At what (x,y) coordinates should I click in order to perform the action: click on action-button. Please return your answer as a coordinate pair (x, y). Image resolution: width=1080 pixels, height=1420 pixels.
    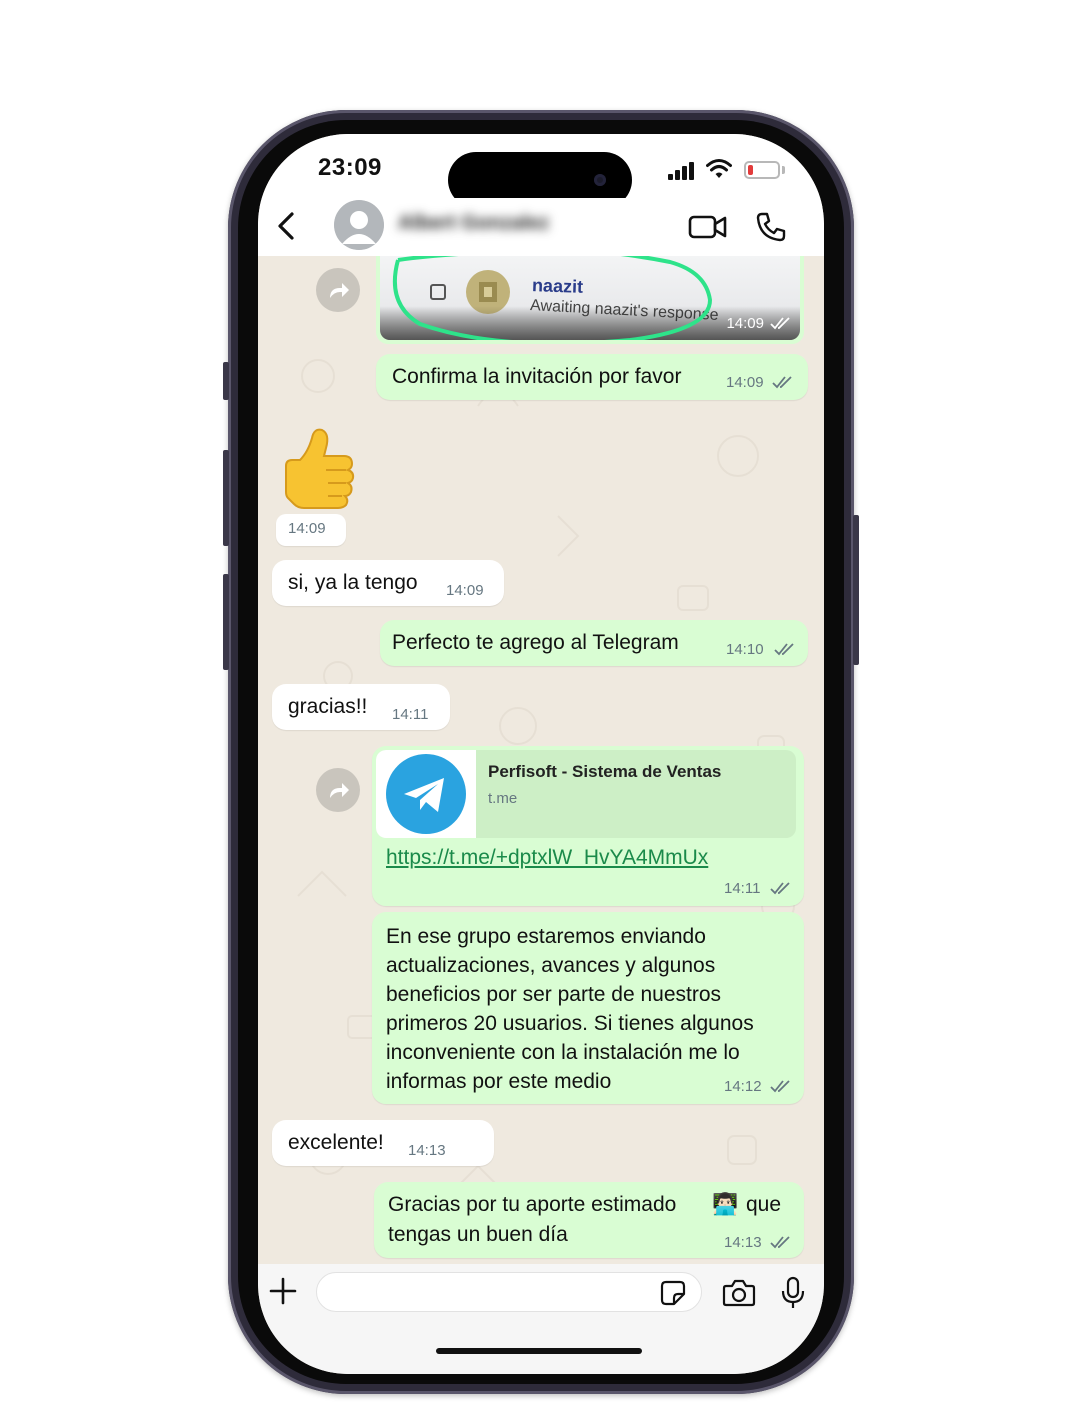
    Looking at the image, I should click on (226, 381).